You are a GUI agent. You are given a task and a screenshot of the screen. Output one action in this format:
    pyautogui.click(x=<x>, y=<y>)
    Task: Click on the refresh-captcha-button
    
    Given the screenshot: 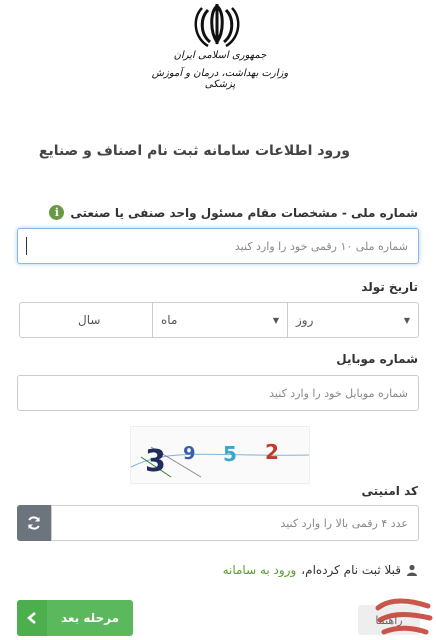 What is the action you would take?
    pyautogui.click(x=34, y=523)
    